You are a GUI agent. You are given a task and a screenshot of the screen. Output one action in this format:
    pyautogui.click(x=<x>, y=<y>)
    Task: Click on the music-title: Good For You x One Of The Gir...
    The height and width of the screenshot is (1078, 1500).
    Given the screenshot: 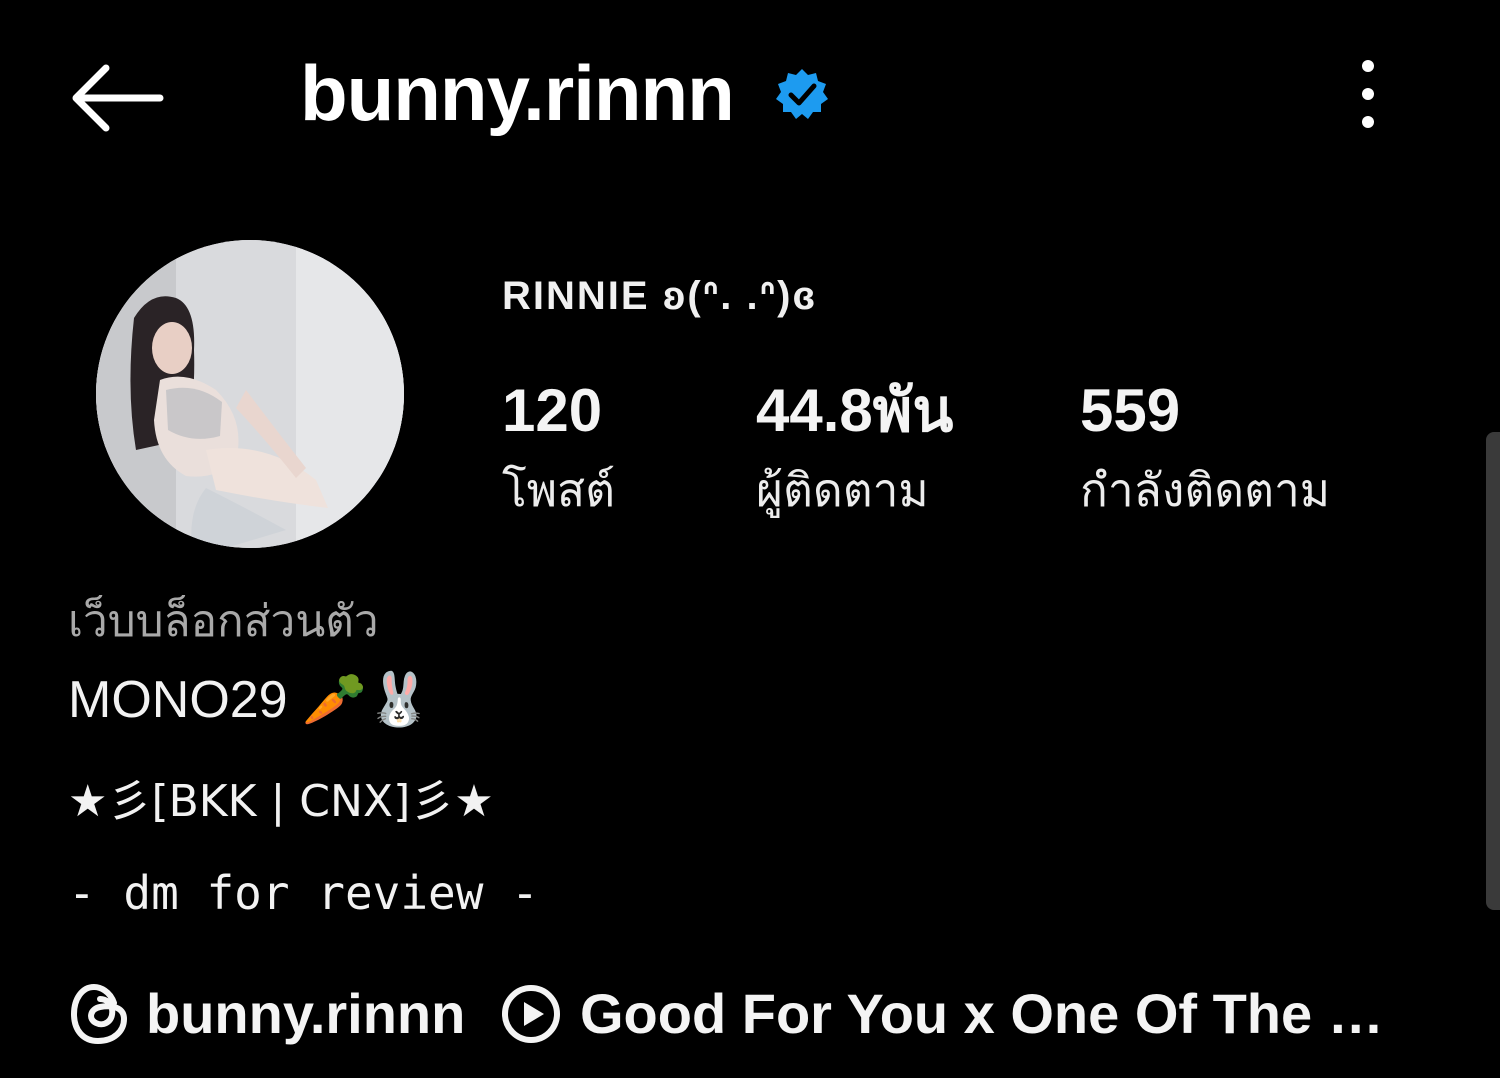 What is the action you would take?
    pyautogui.click(x=1000, y=1013)
    